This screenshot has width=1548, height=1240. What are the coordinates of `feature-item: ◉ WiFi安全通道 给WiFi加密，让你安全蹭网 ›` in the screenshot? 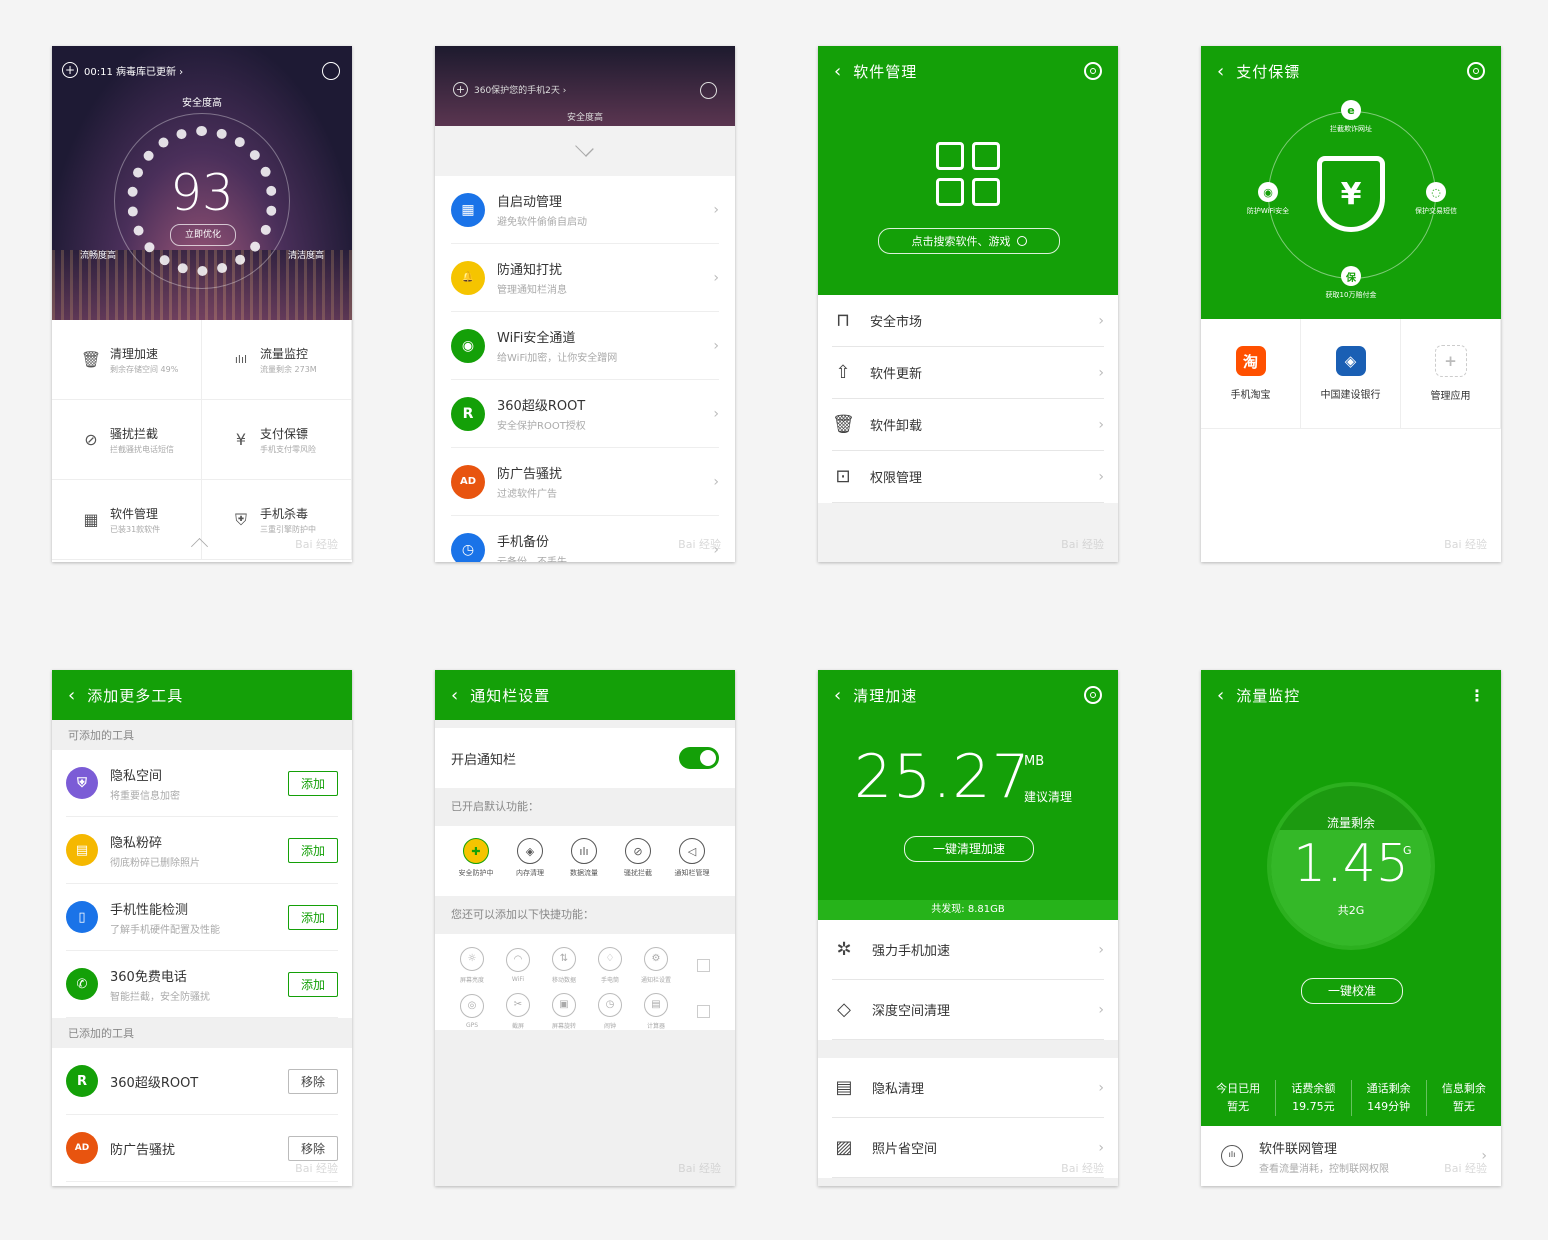 It's located at (585, 346).